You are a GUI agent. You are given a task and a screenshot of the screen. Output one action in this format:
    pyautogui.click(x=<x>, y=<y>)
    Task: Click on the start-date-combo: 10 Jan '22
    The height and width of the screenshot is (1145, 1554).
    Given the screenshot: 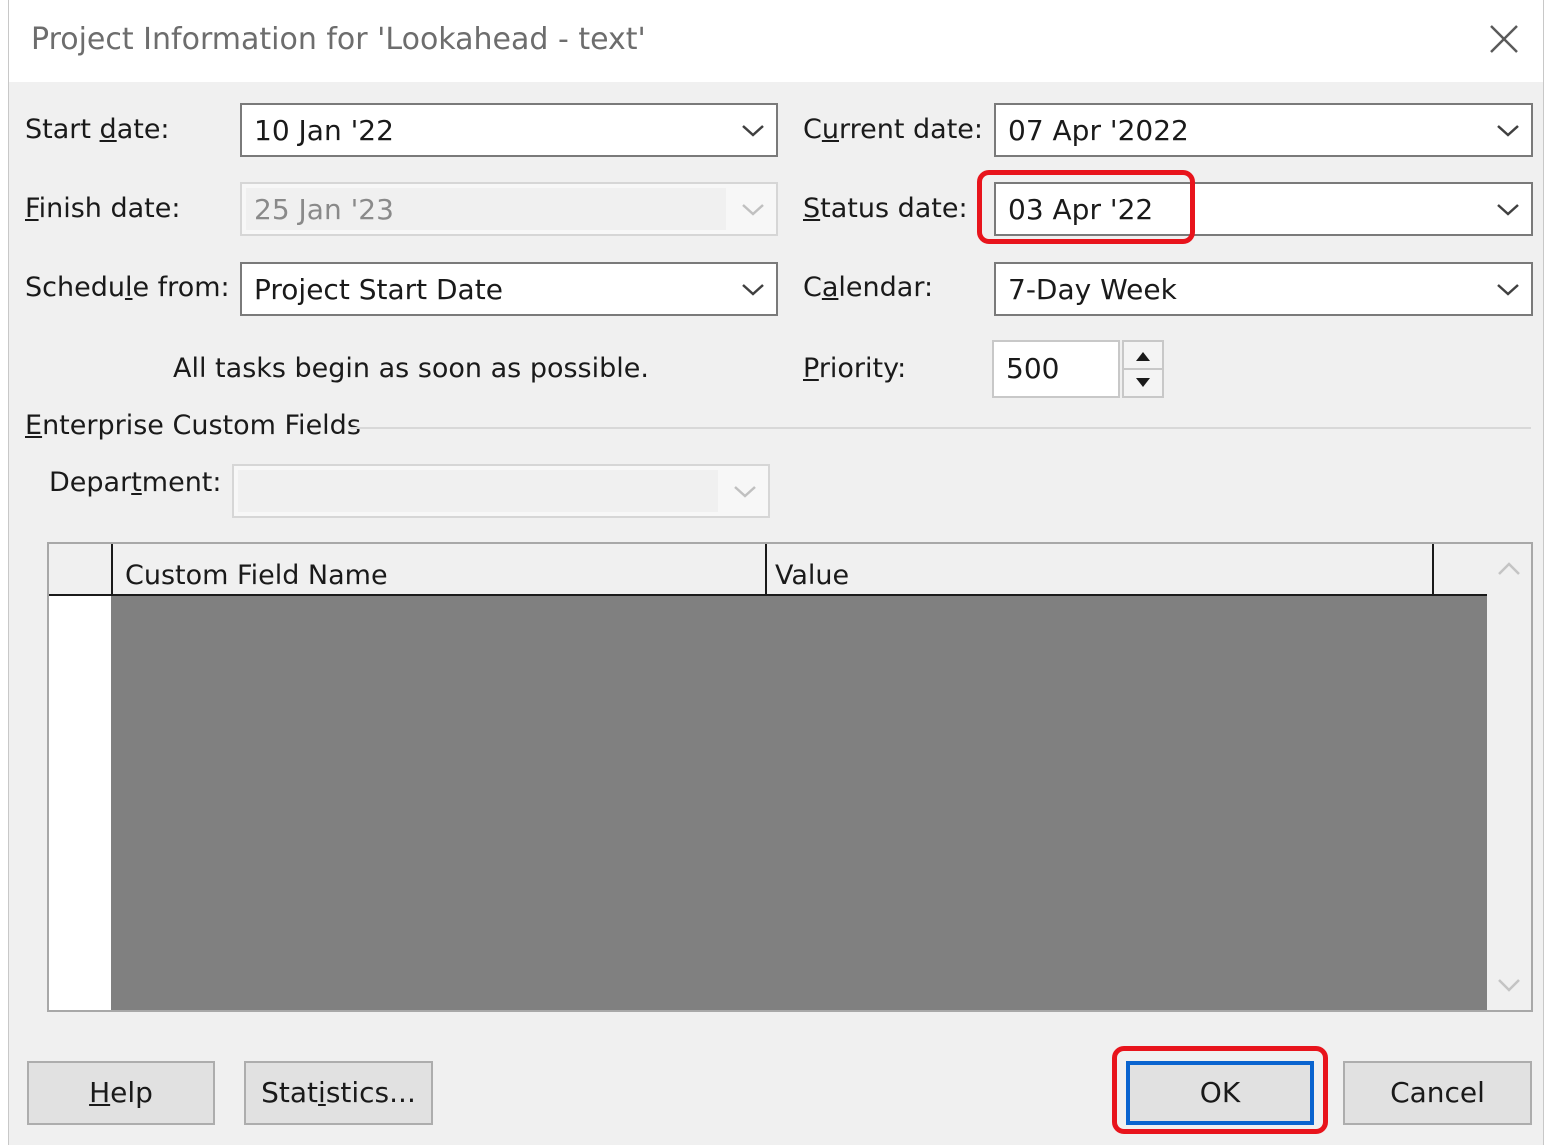 What is the action you would take?
    pyautogui.click(x=509, y=130)
    